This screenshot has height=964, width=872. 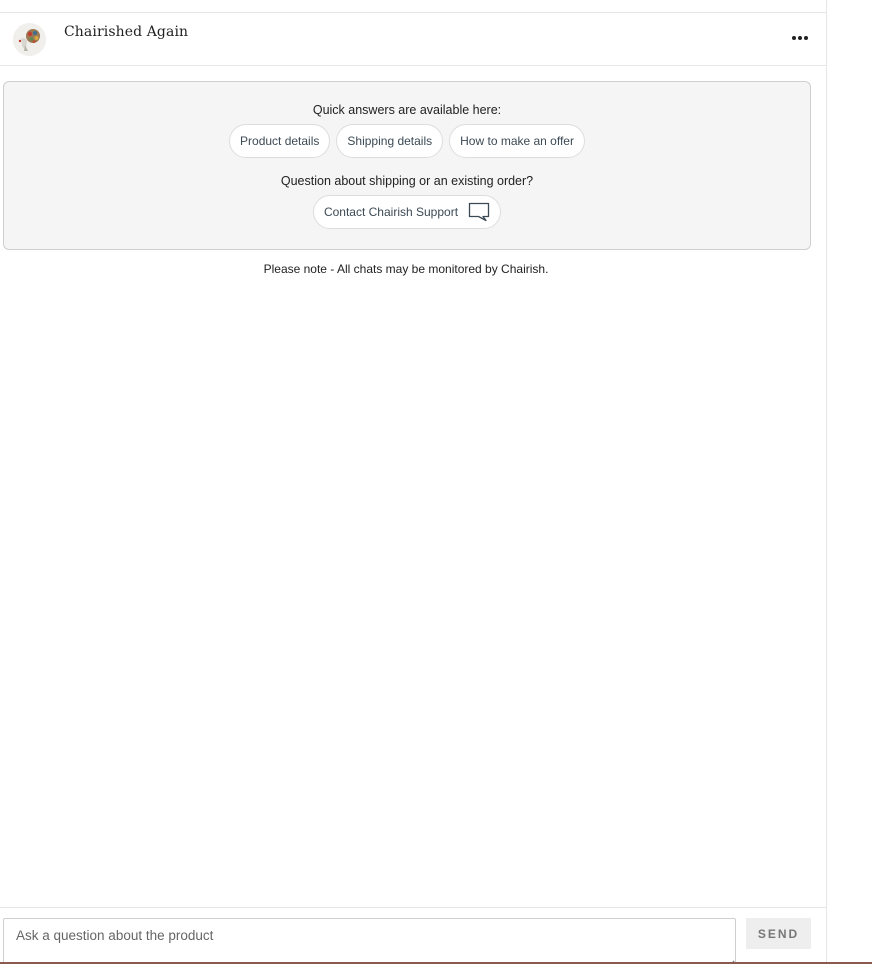 I want to click on chat-header: Chairished Again, so click(x=413, y=39).